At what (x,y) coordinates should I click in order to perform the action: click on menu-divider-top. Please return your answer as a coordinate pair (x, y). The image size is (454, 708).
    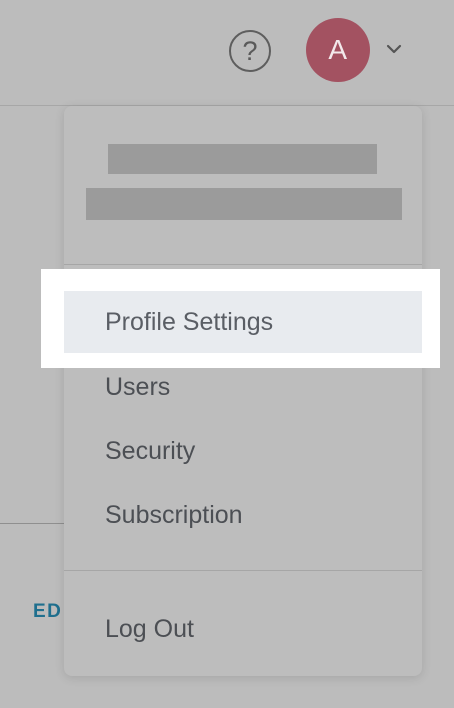
    Looking at the image, I should click on (243, 264).